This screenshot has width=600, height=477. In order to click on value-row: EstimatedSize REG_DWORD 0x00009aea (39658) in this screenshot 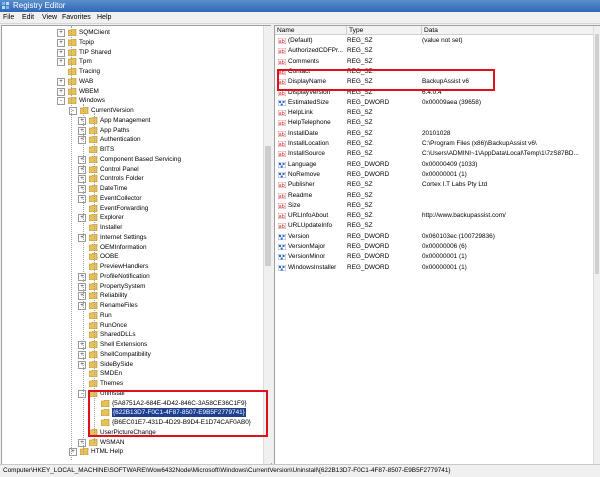, I will do `click(434, 103)`.